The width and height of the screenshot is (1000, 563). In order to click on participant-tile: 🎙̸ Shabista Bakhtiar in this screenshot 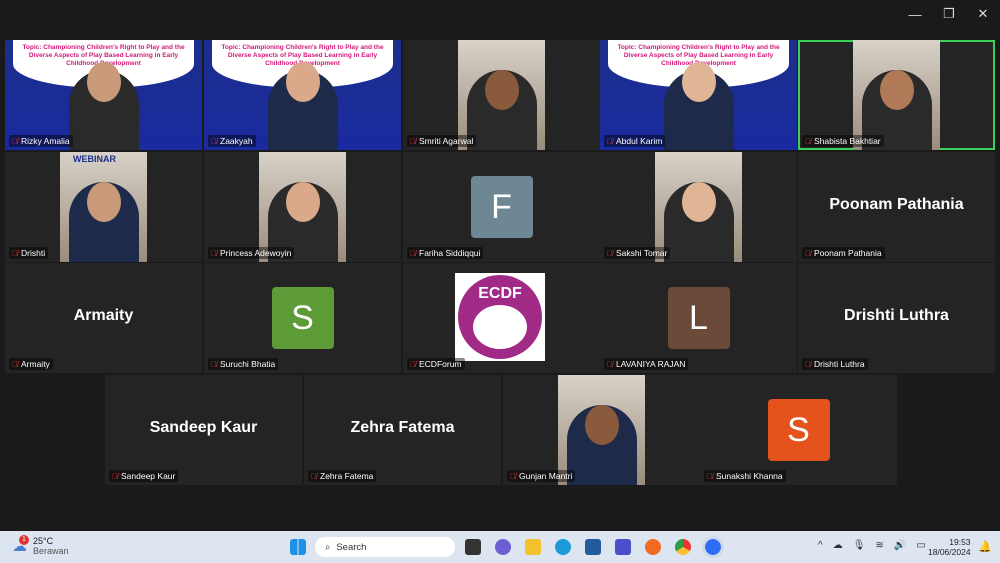, I will do `click(896, 95)`.